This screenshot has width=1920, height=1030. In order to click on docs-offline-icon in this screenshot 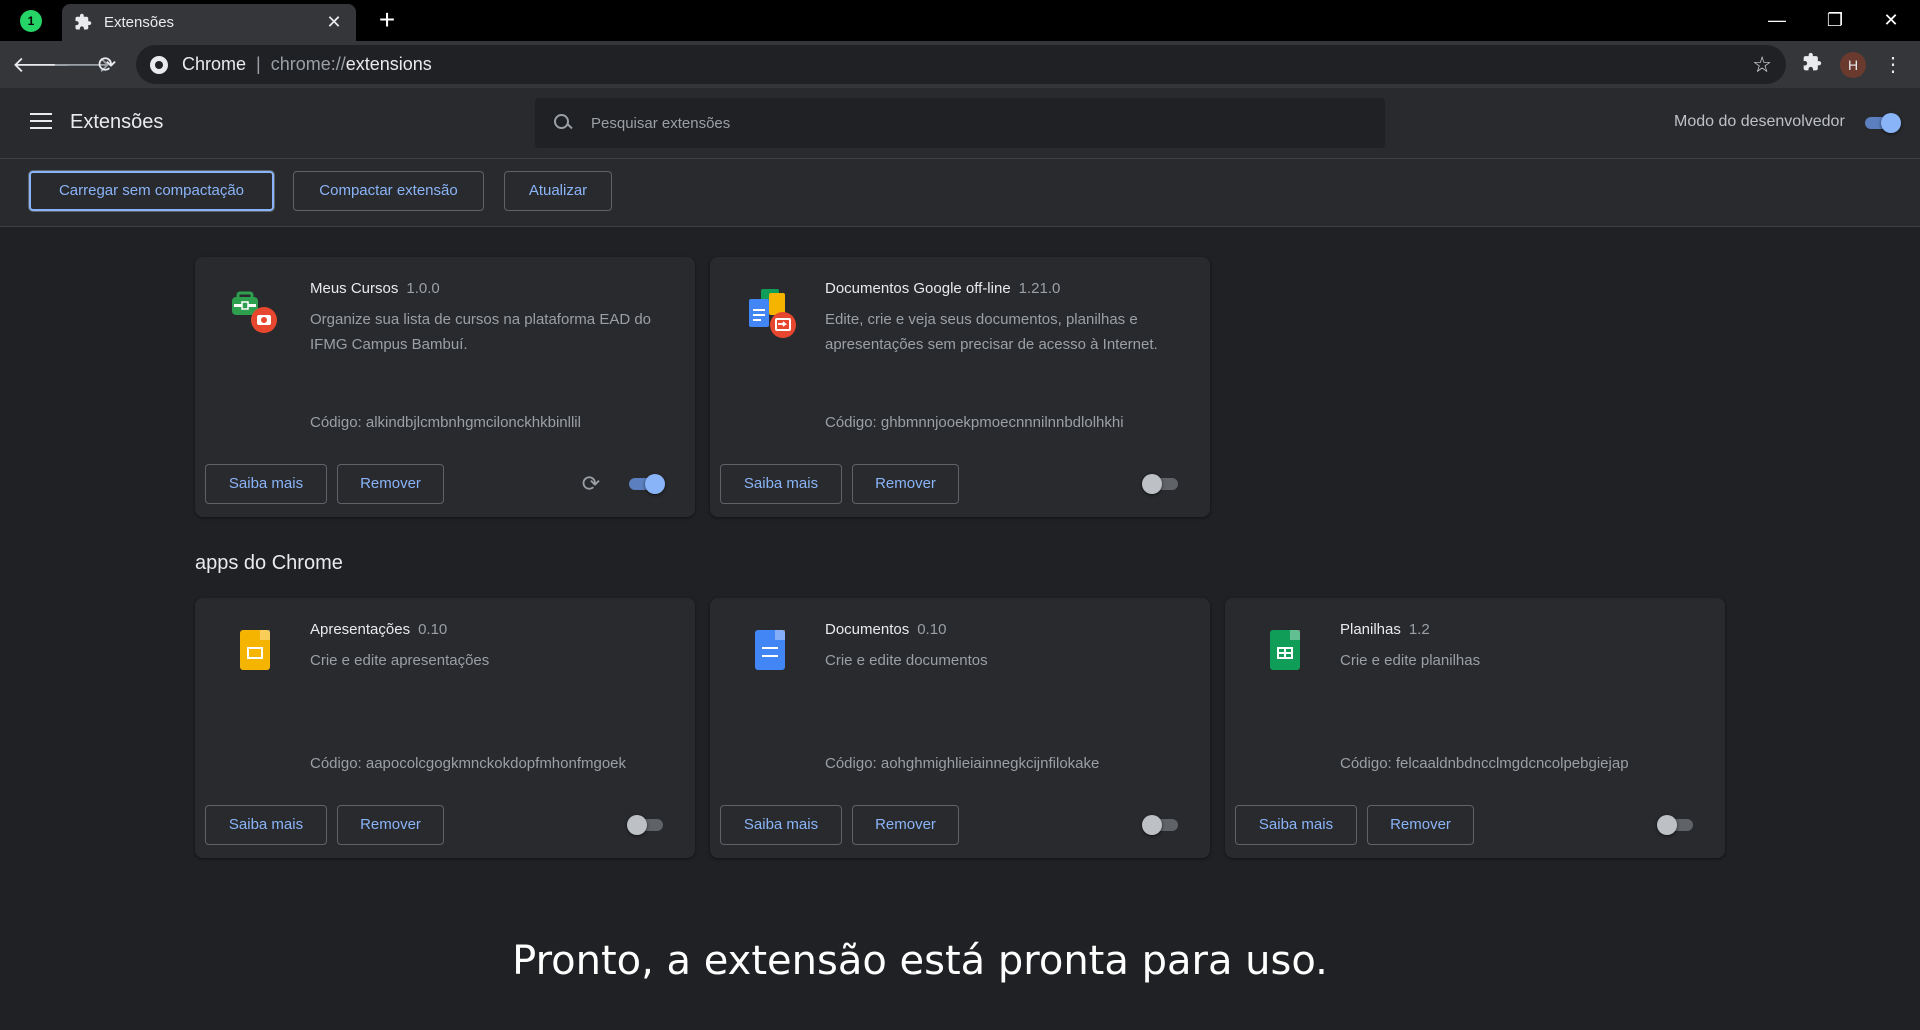, I will do `click(773, 315)`.